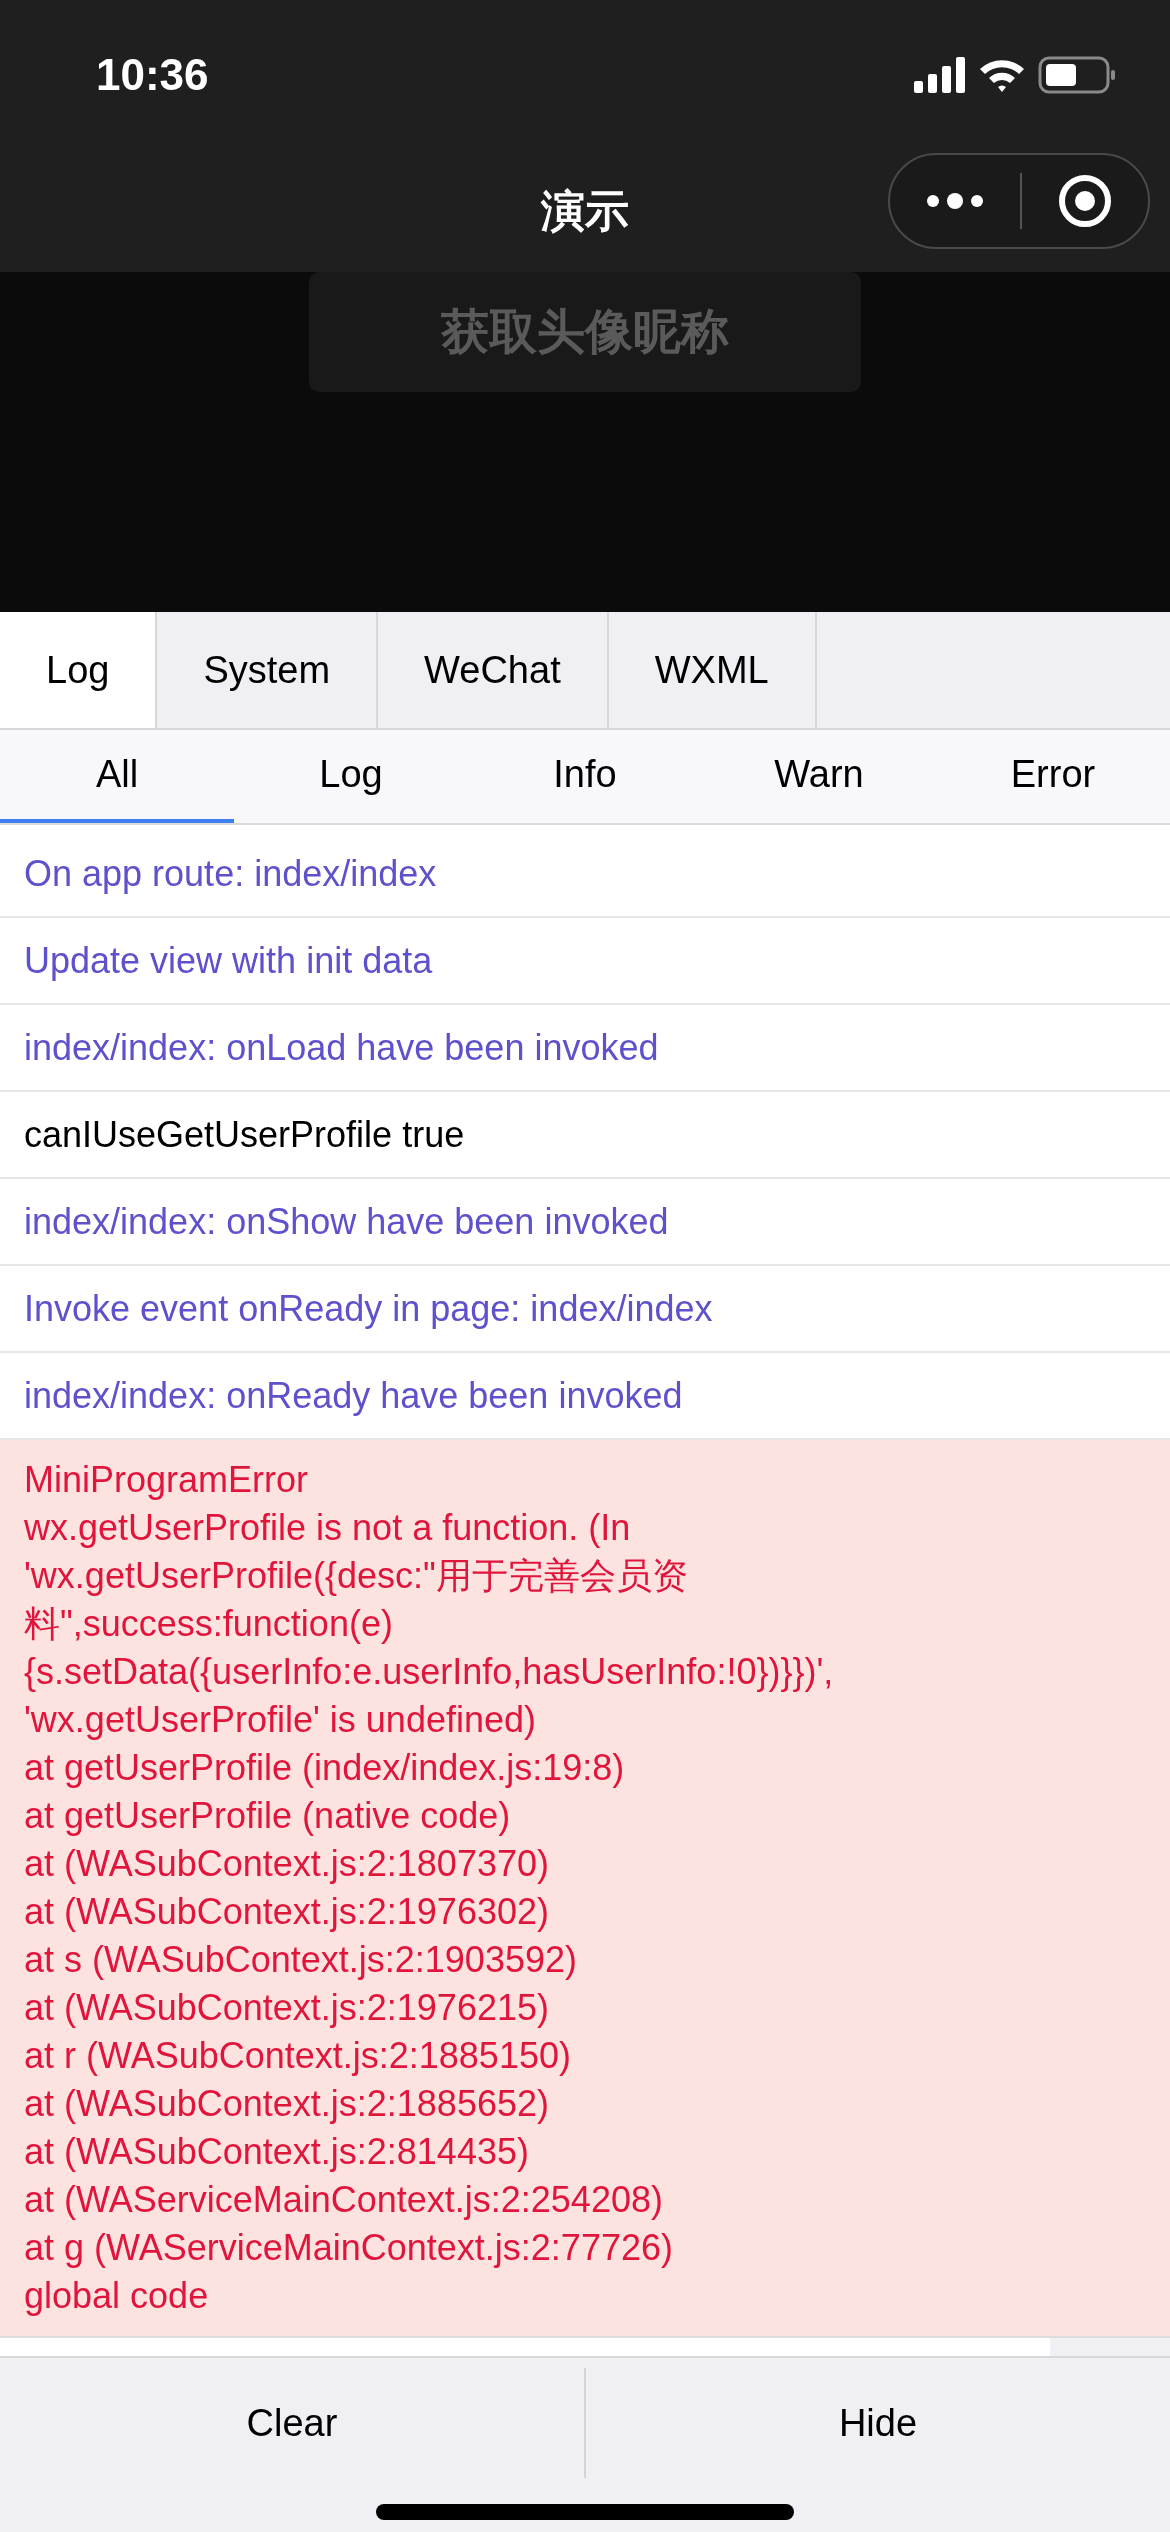  I want to click on console-tab: Log, so click(79, 670).